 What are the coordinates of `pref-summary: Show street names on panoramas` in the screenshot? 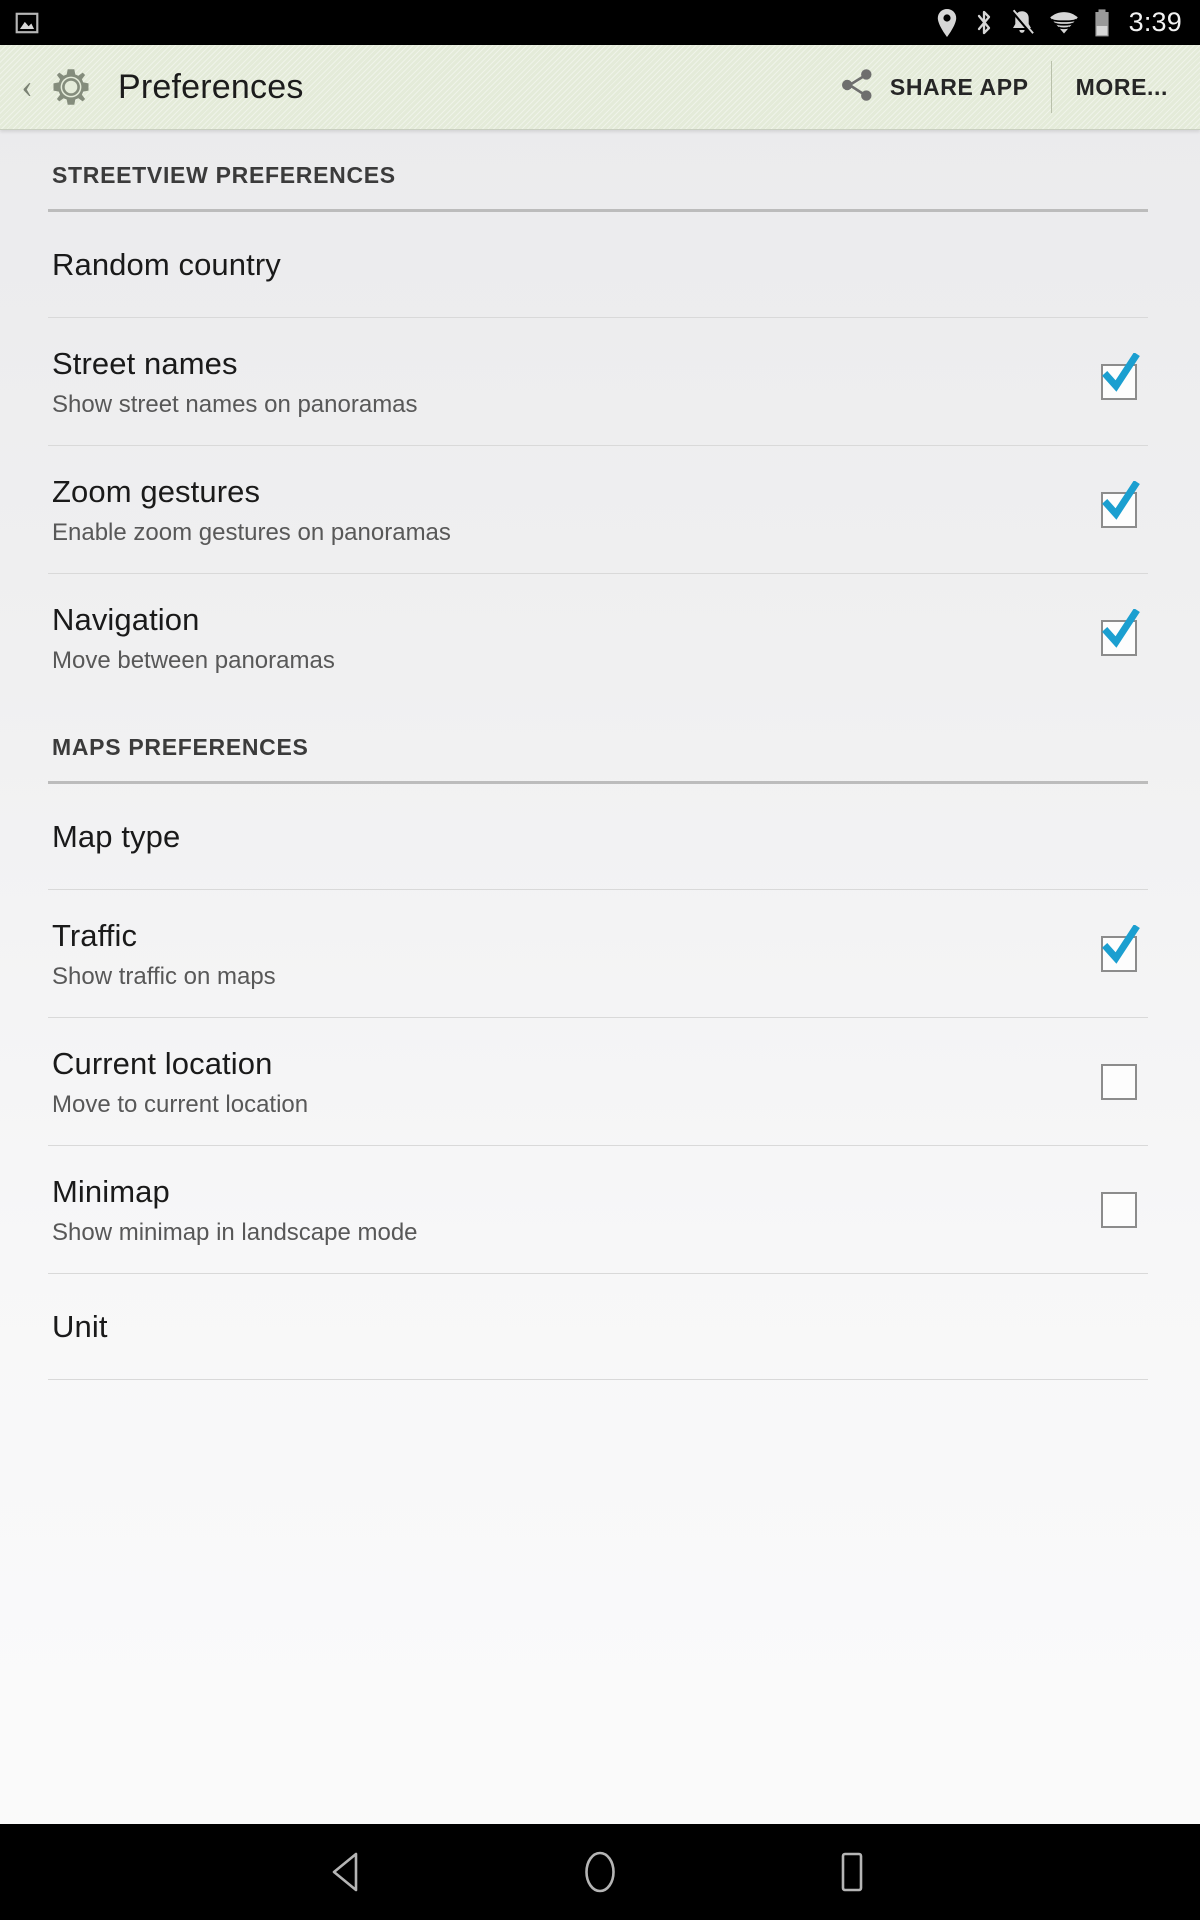 It's located at (235, 404).